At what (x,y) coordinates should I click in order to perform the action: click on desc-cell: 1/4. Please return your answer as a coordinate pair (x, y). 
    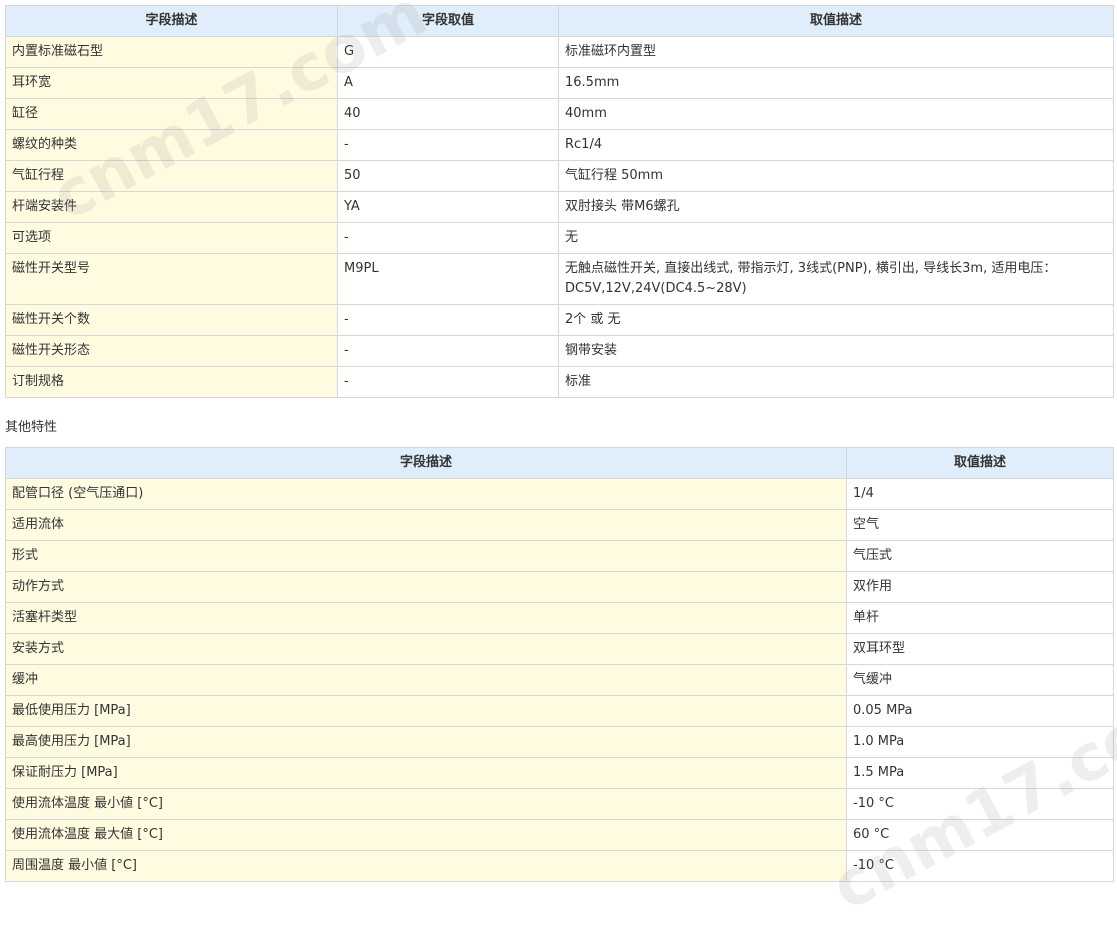
    Looking at the image, I should click on (980, 494).